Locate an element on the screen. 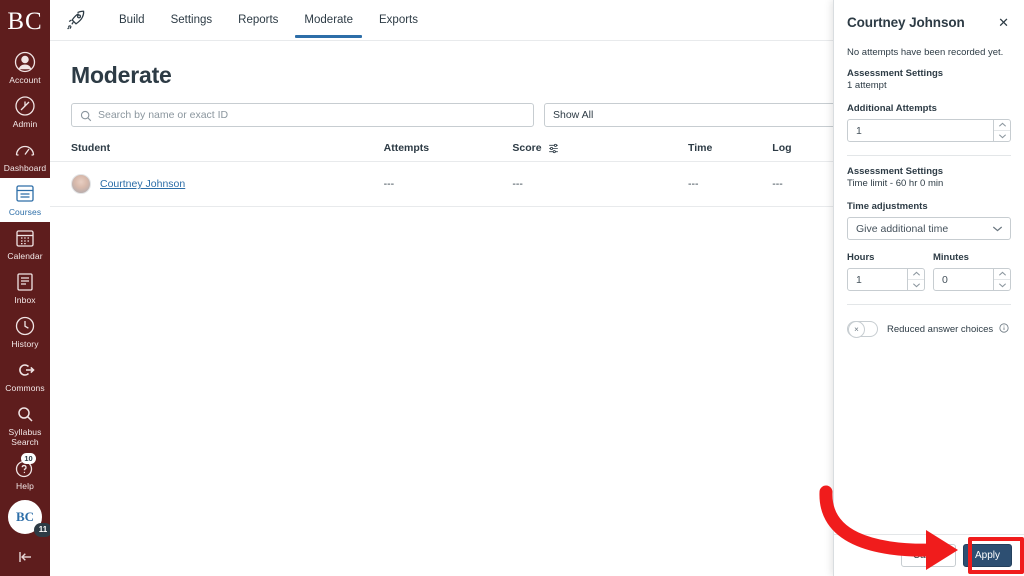 This screenshot has width=1024, height=576. sidebar-item-commons: Commons is located at coordinates (25, 376).